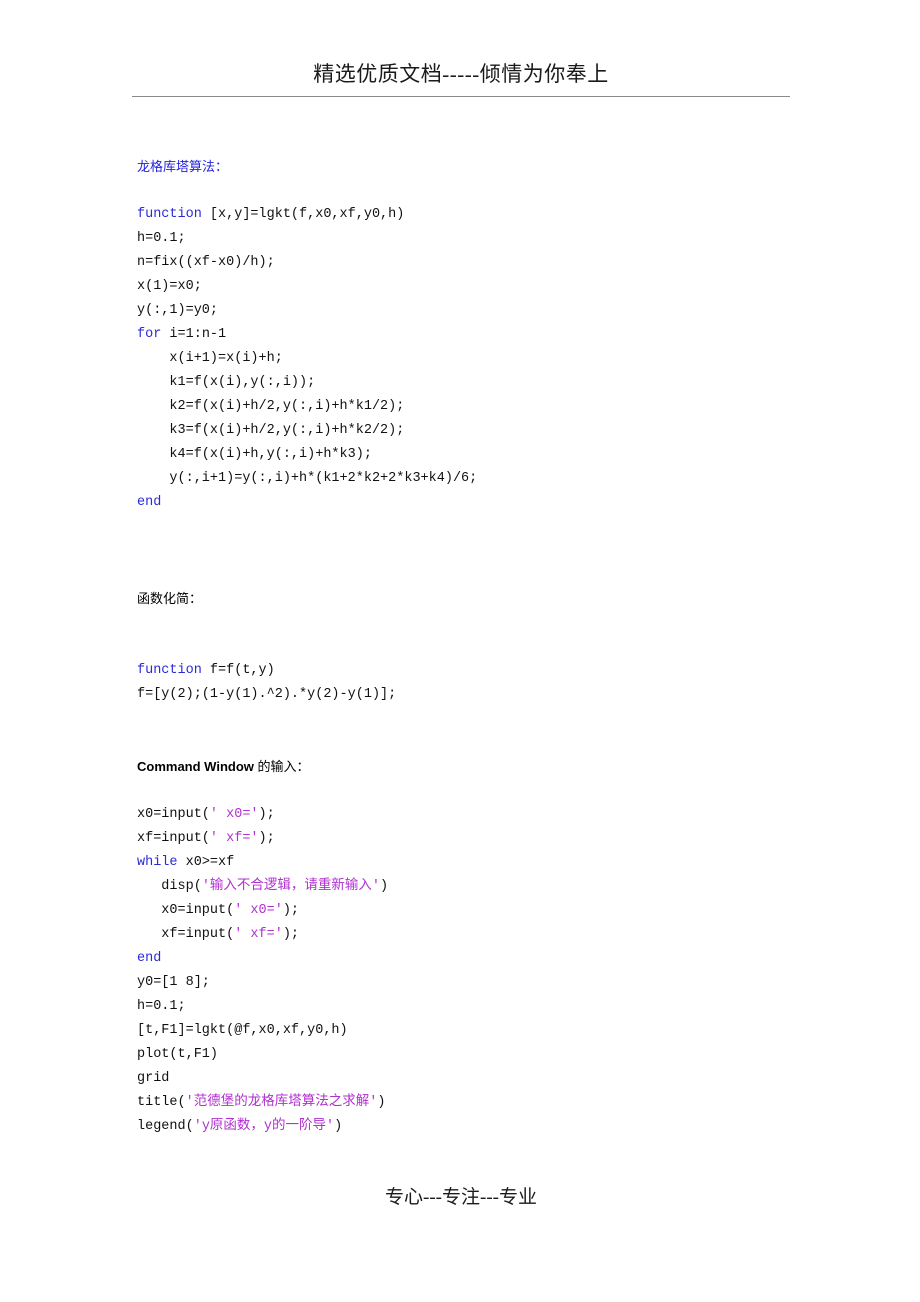  Describe the element at coordinates (281, 1102) in the screenshot. I see `code-string: '范德堡的龙格库塔算法之求解'` at that location.